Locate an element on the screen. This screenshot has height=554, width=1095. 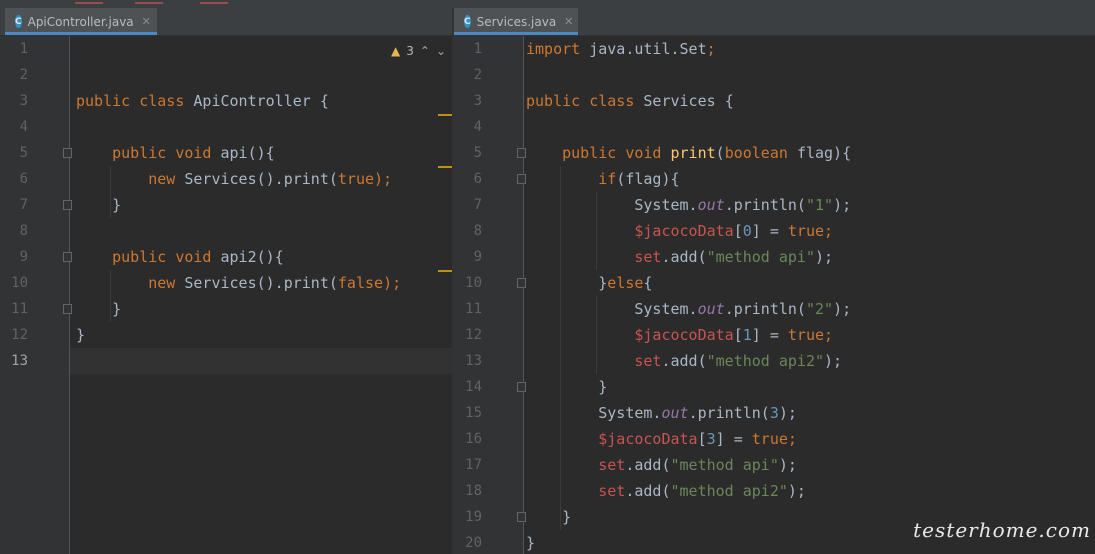
code-token: System. is located at coordinates (612, 205).